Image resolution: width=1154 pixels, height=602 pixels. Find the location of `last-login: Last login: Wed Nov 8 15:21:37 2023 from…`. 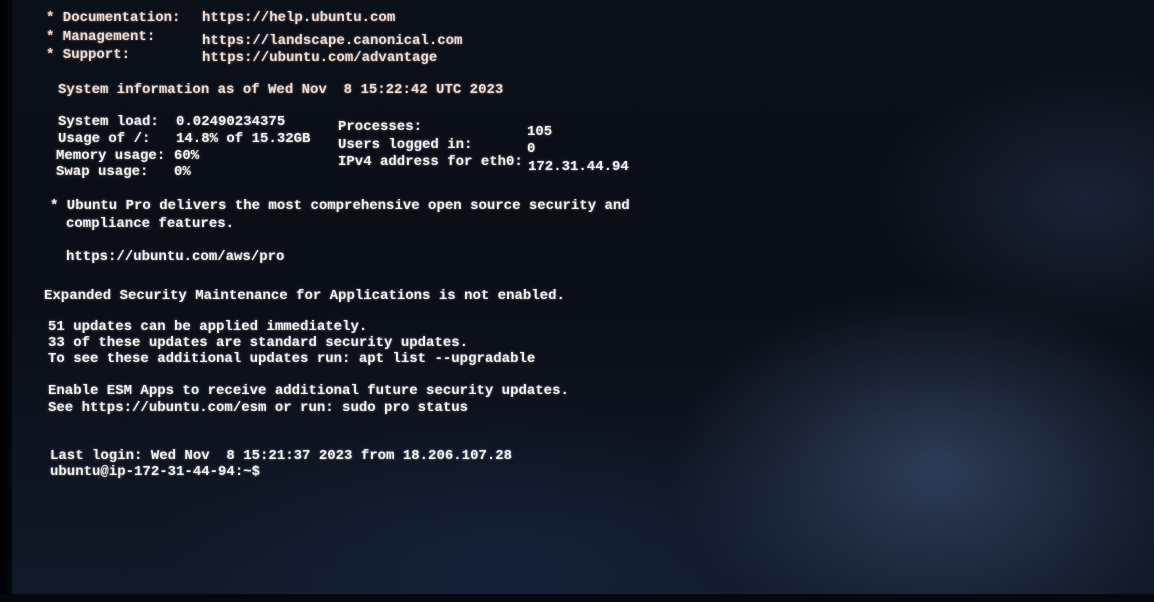

last-login: Last login: Wed Nov 8 15:21:37 2023 from… is located at coordinates (281, 456).